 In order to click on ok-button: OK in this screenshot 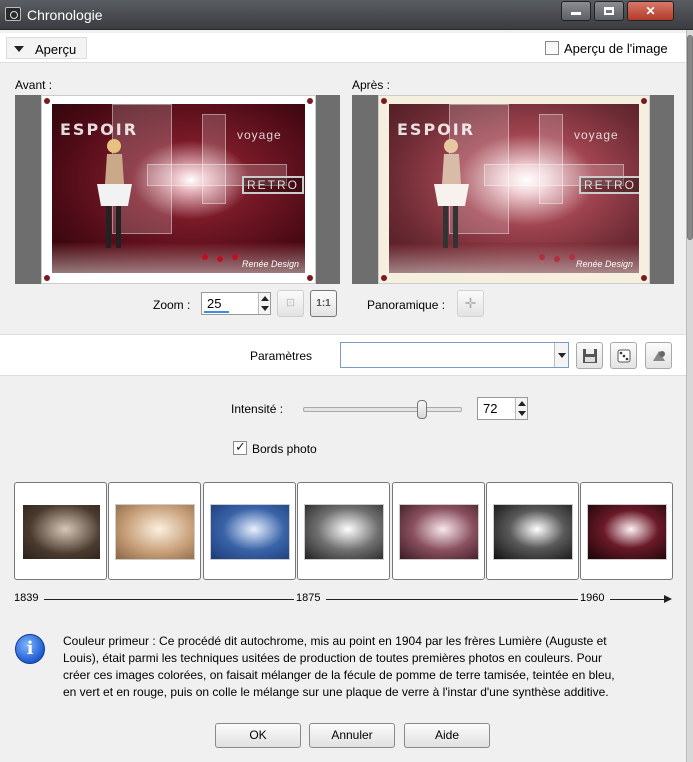, I will do `click(258, 735)`.